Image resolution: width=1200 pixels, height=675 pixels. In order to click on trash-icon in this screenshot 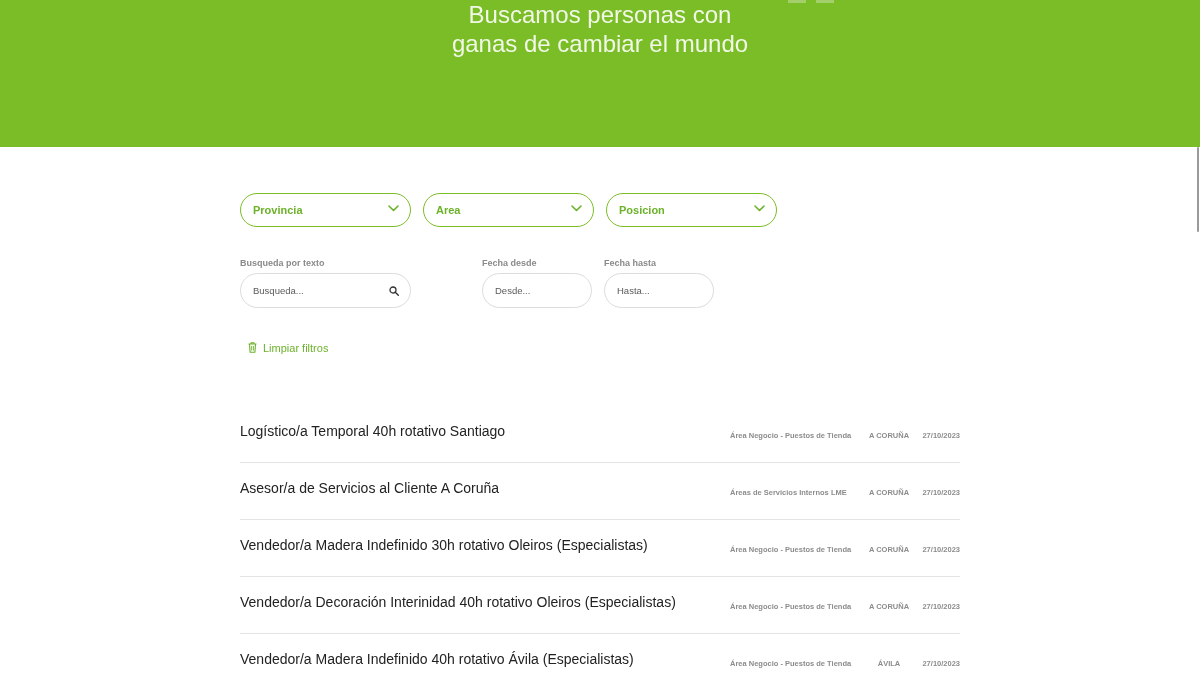, I will do `click(252, 347)`.